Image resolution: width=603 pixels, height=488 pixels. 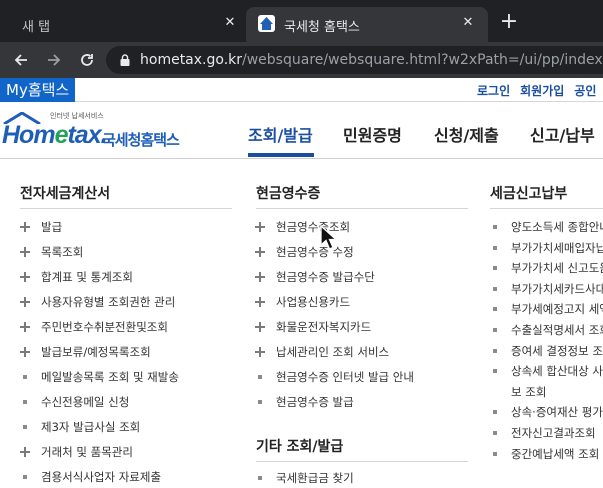 What do you see at coordinates (334, 377) in the screenshot?
I see `menu-item: 현금영수증 인터넷 발급 안내` at bounding box center [334, 377].